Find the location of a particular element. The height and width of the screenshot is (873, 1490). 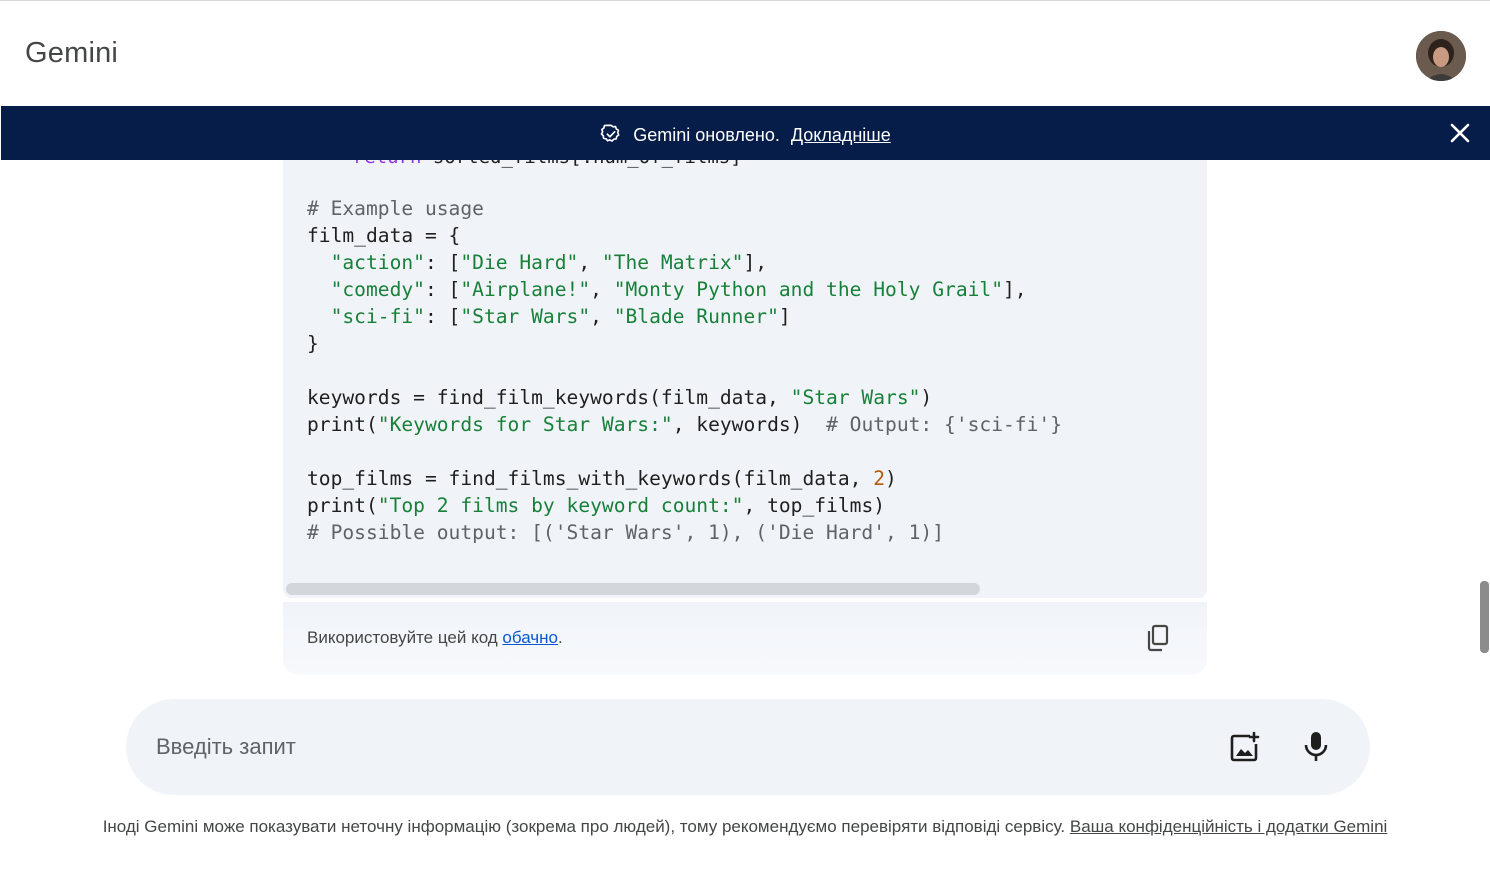

check-badge-icon is located at coordinates (611, 136).